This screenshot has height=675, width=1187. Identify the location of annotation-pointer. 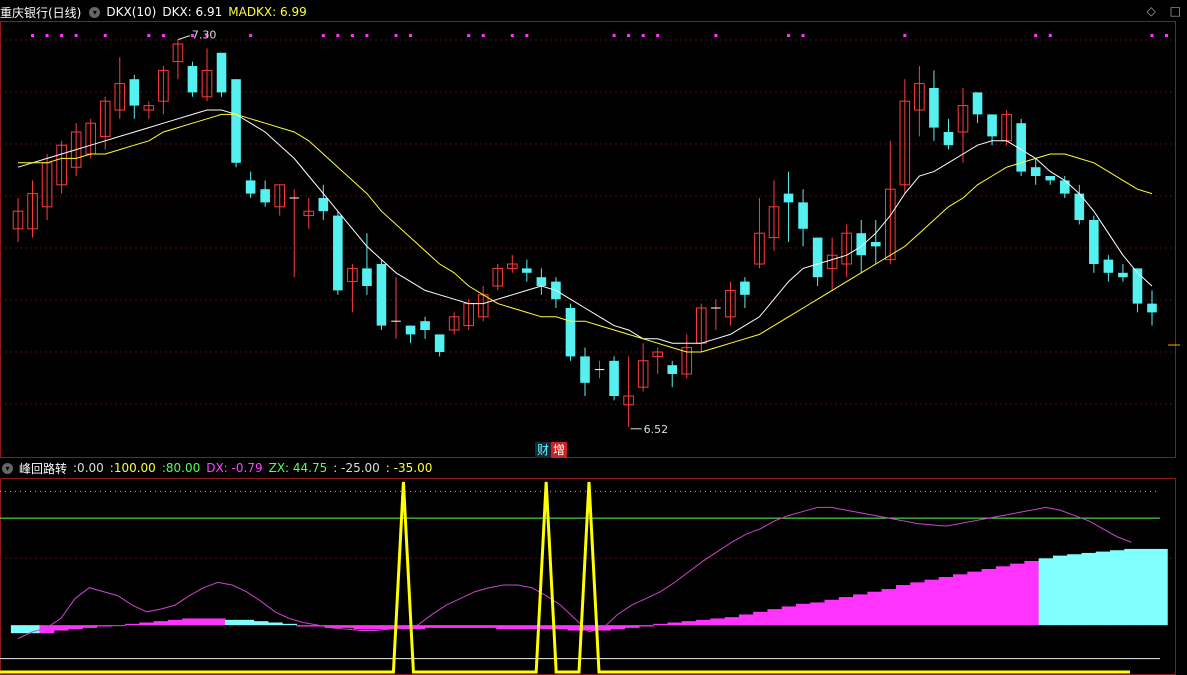
(184, 38).